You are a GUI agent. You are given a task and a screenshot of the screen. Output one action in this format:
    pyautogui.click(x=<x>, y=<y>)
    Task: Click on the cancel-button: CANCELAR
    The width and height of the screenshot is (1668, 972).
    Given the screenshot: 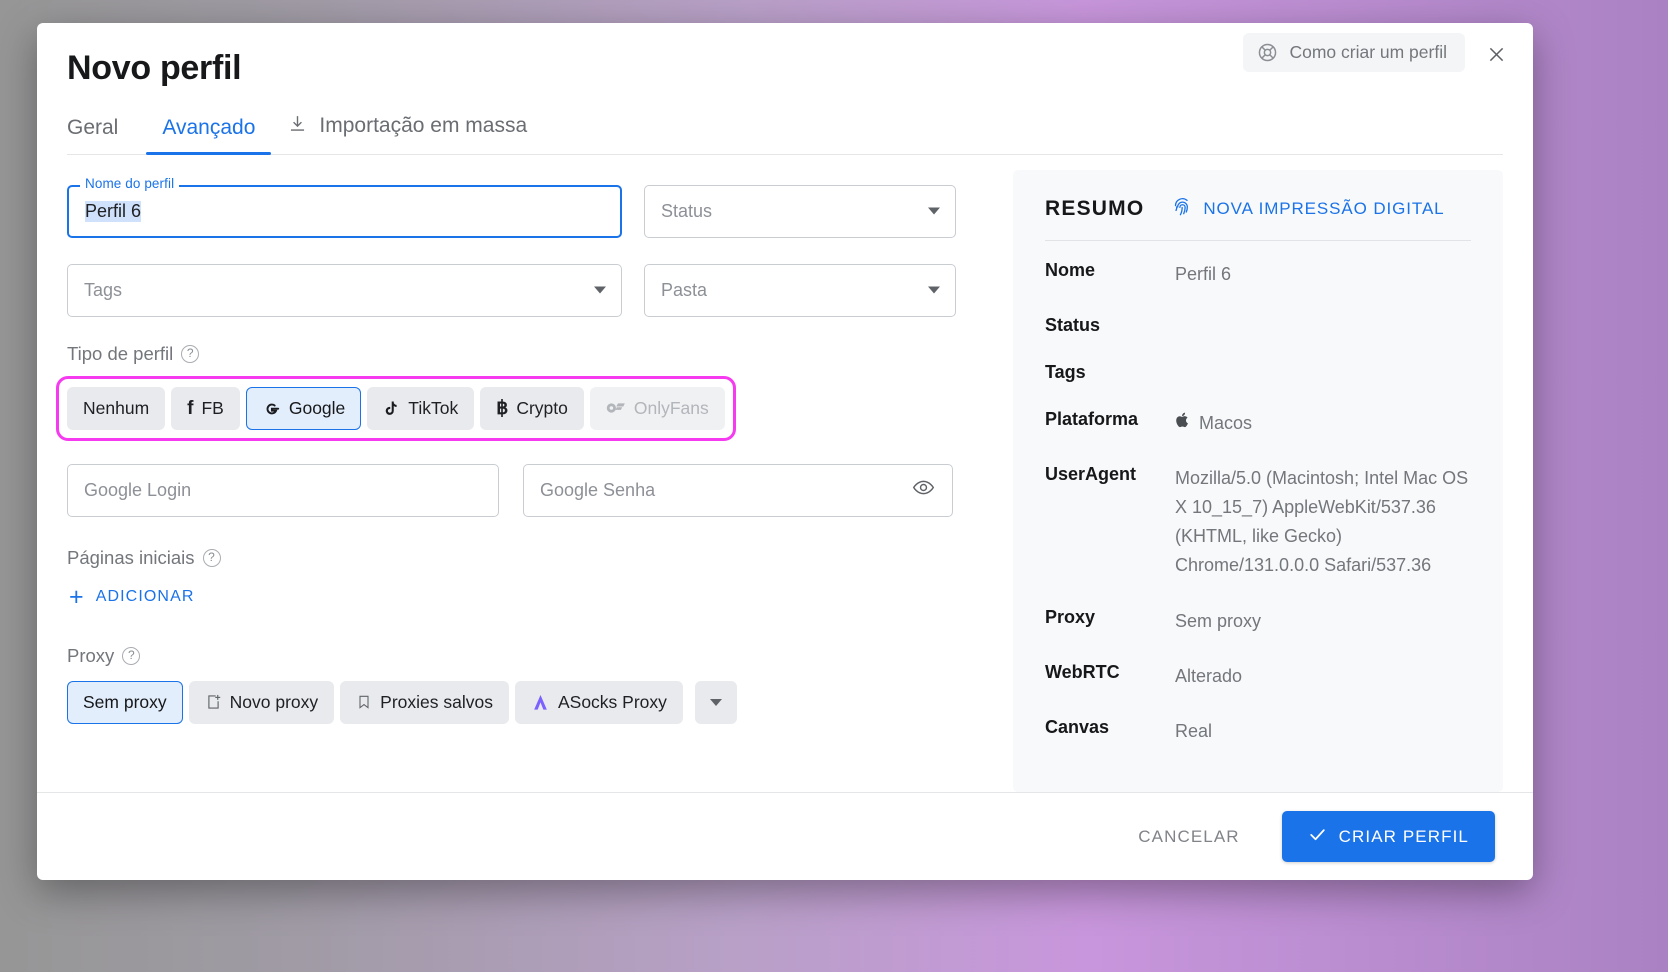 What is the action you would take?
    pyautogui.click(x=1188, y=837)
    